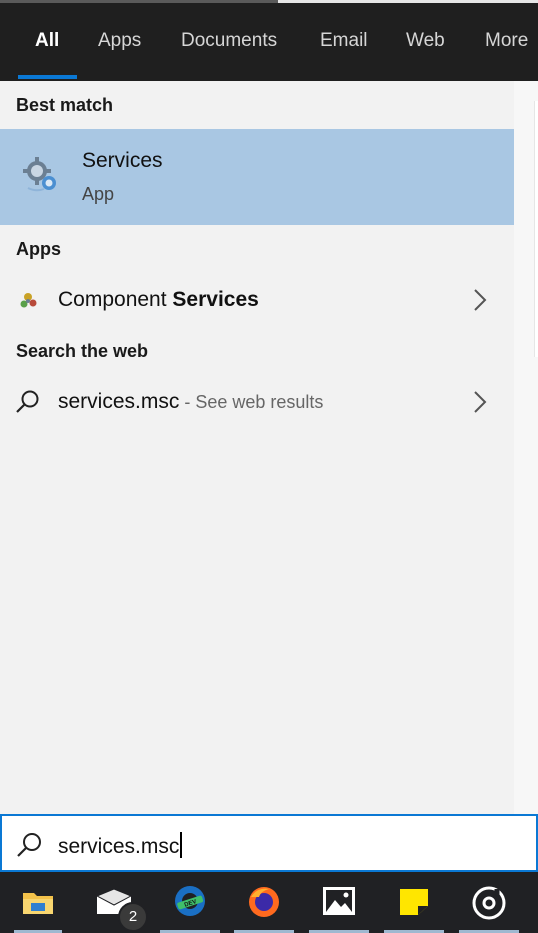 Image resolution: width=538 pixels, height=933 pixels. I want to click on tab-more: More, so click(506, 41).